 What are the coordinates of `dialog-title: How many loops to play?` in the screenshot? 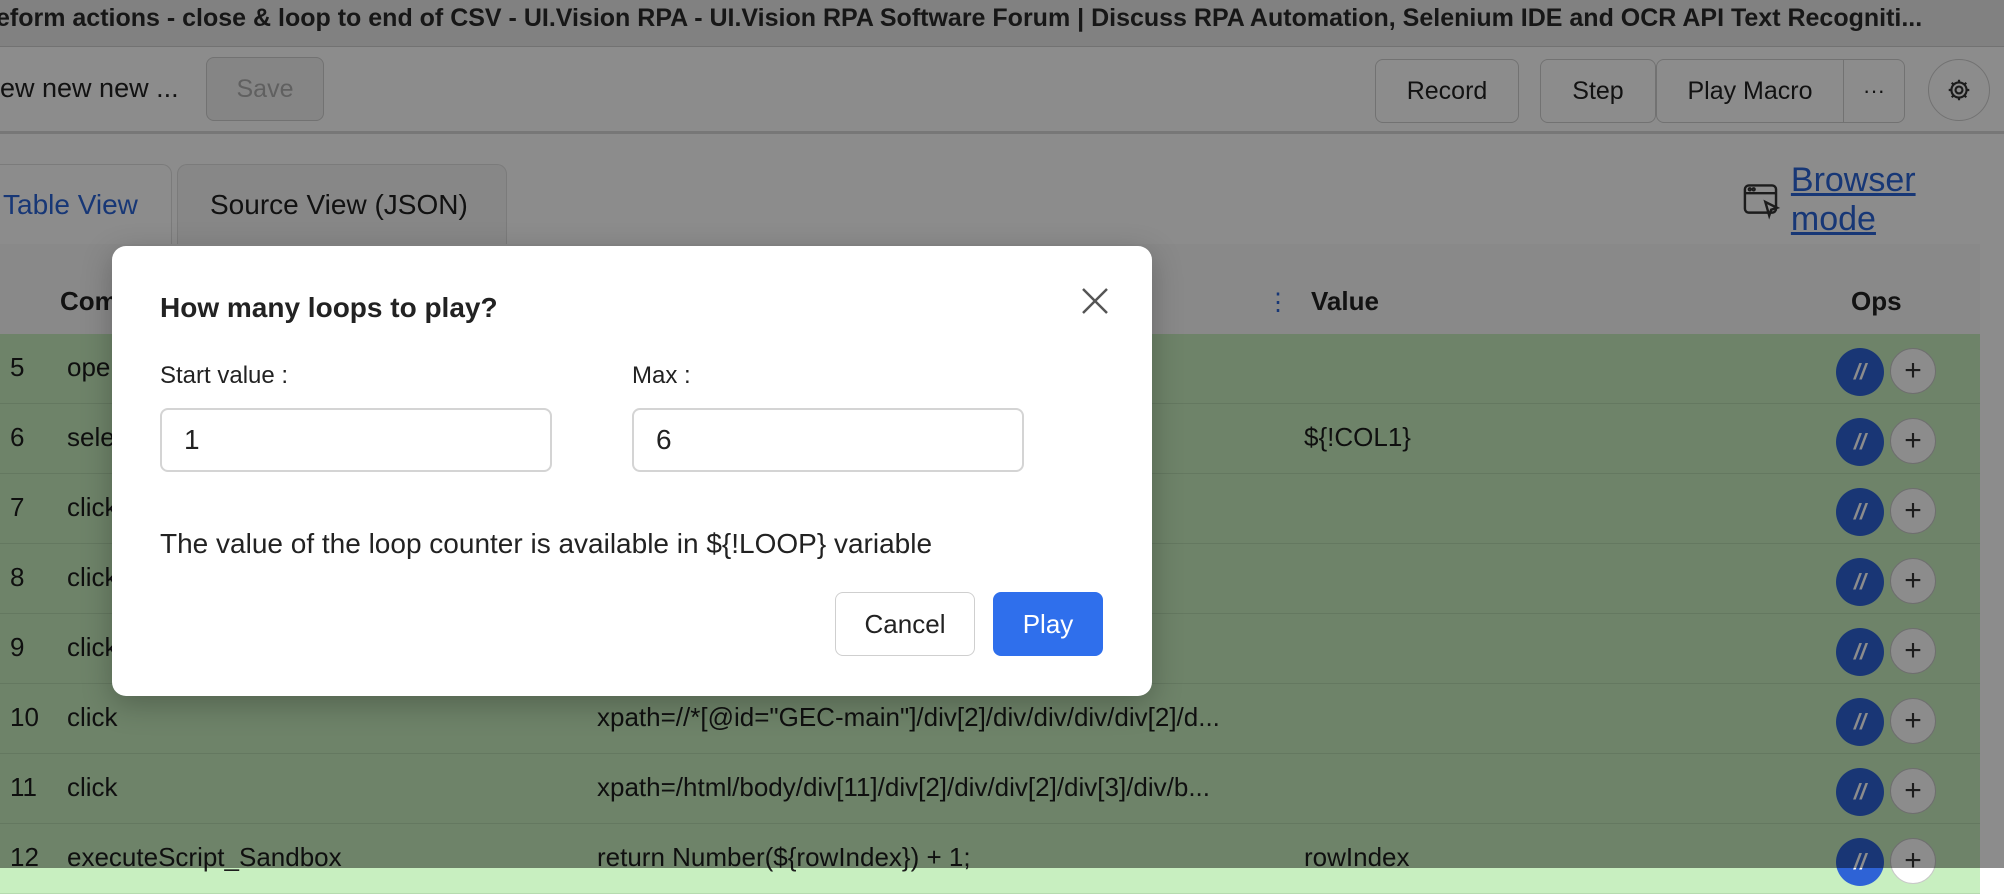 It's located at (329, 307).